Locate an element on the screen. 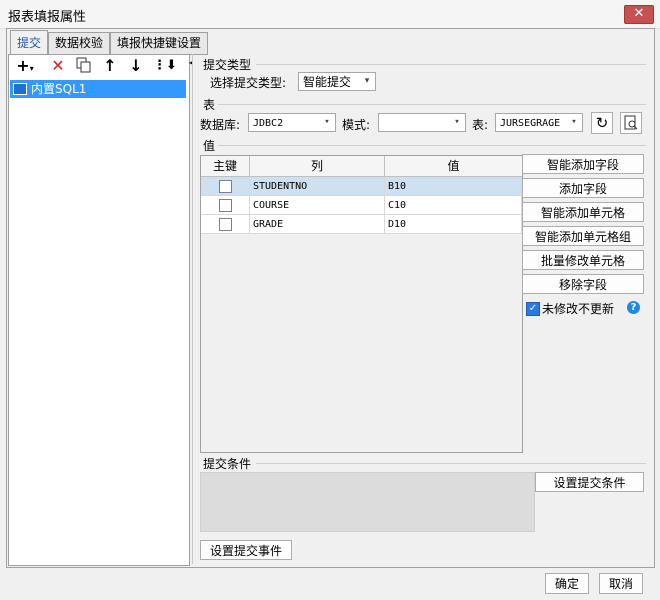 The image size is (660, 600). preview-icon is located at coordinates (631, 122).